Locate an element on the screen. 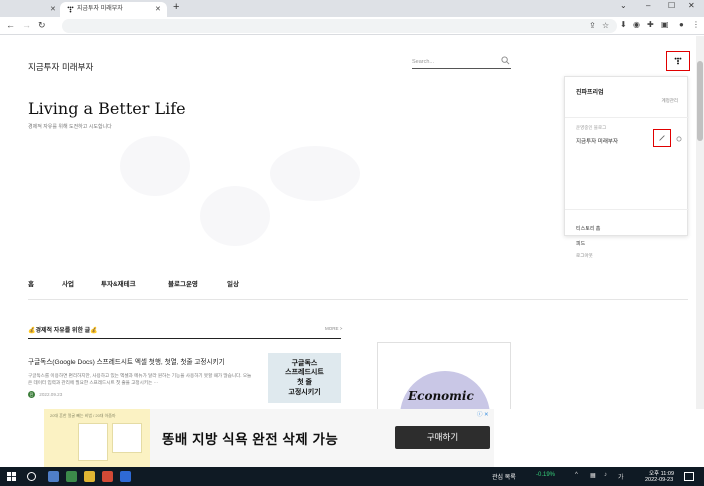 This screenshot has width=704, height=486. ime-icon: 가 is located at coordinates (621, 476).